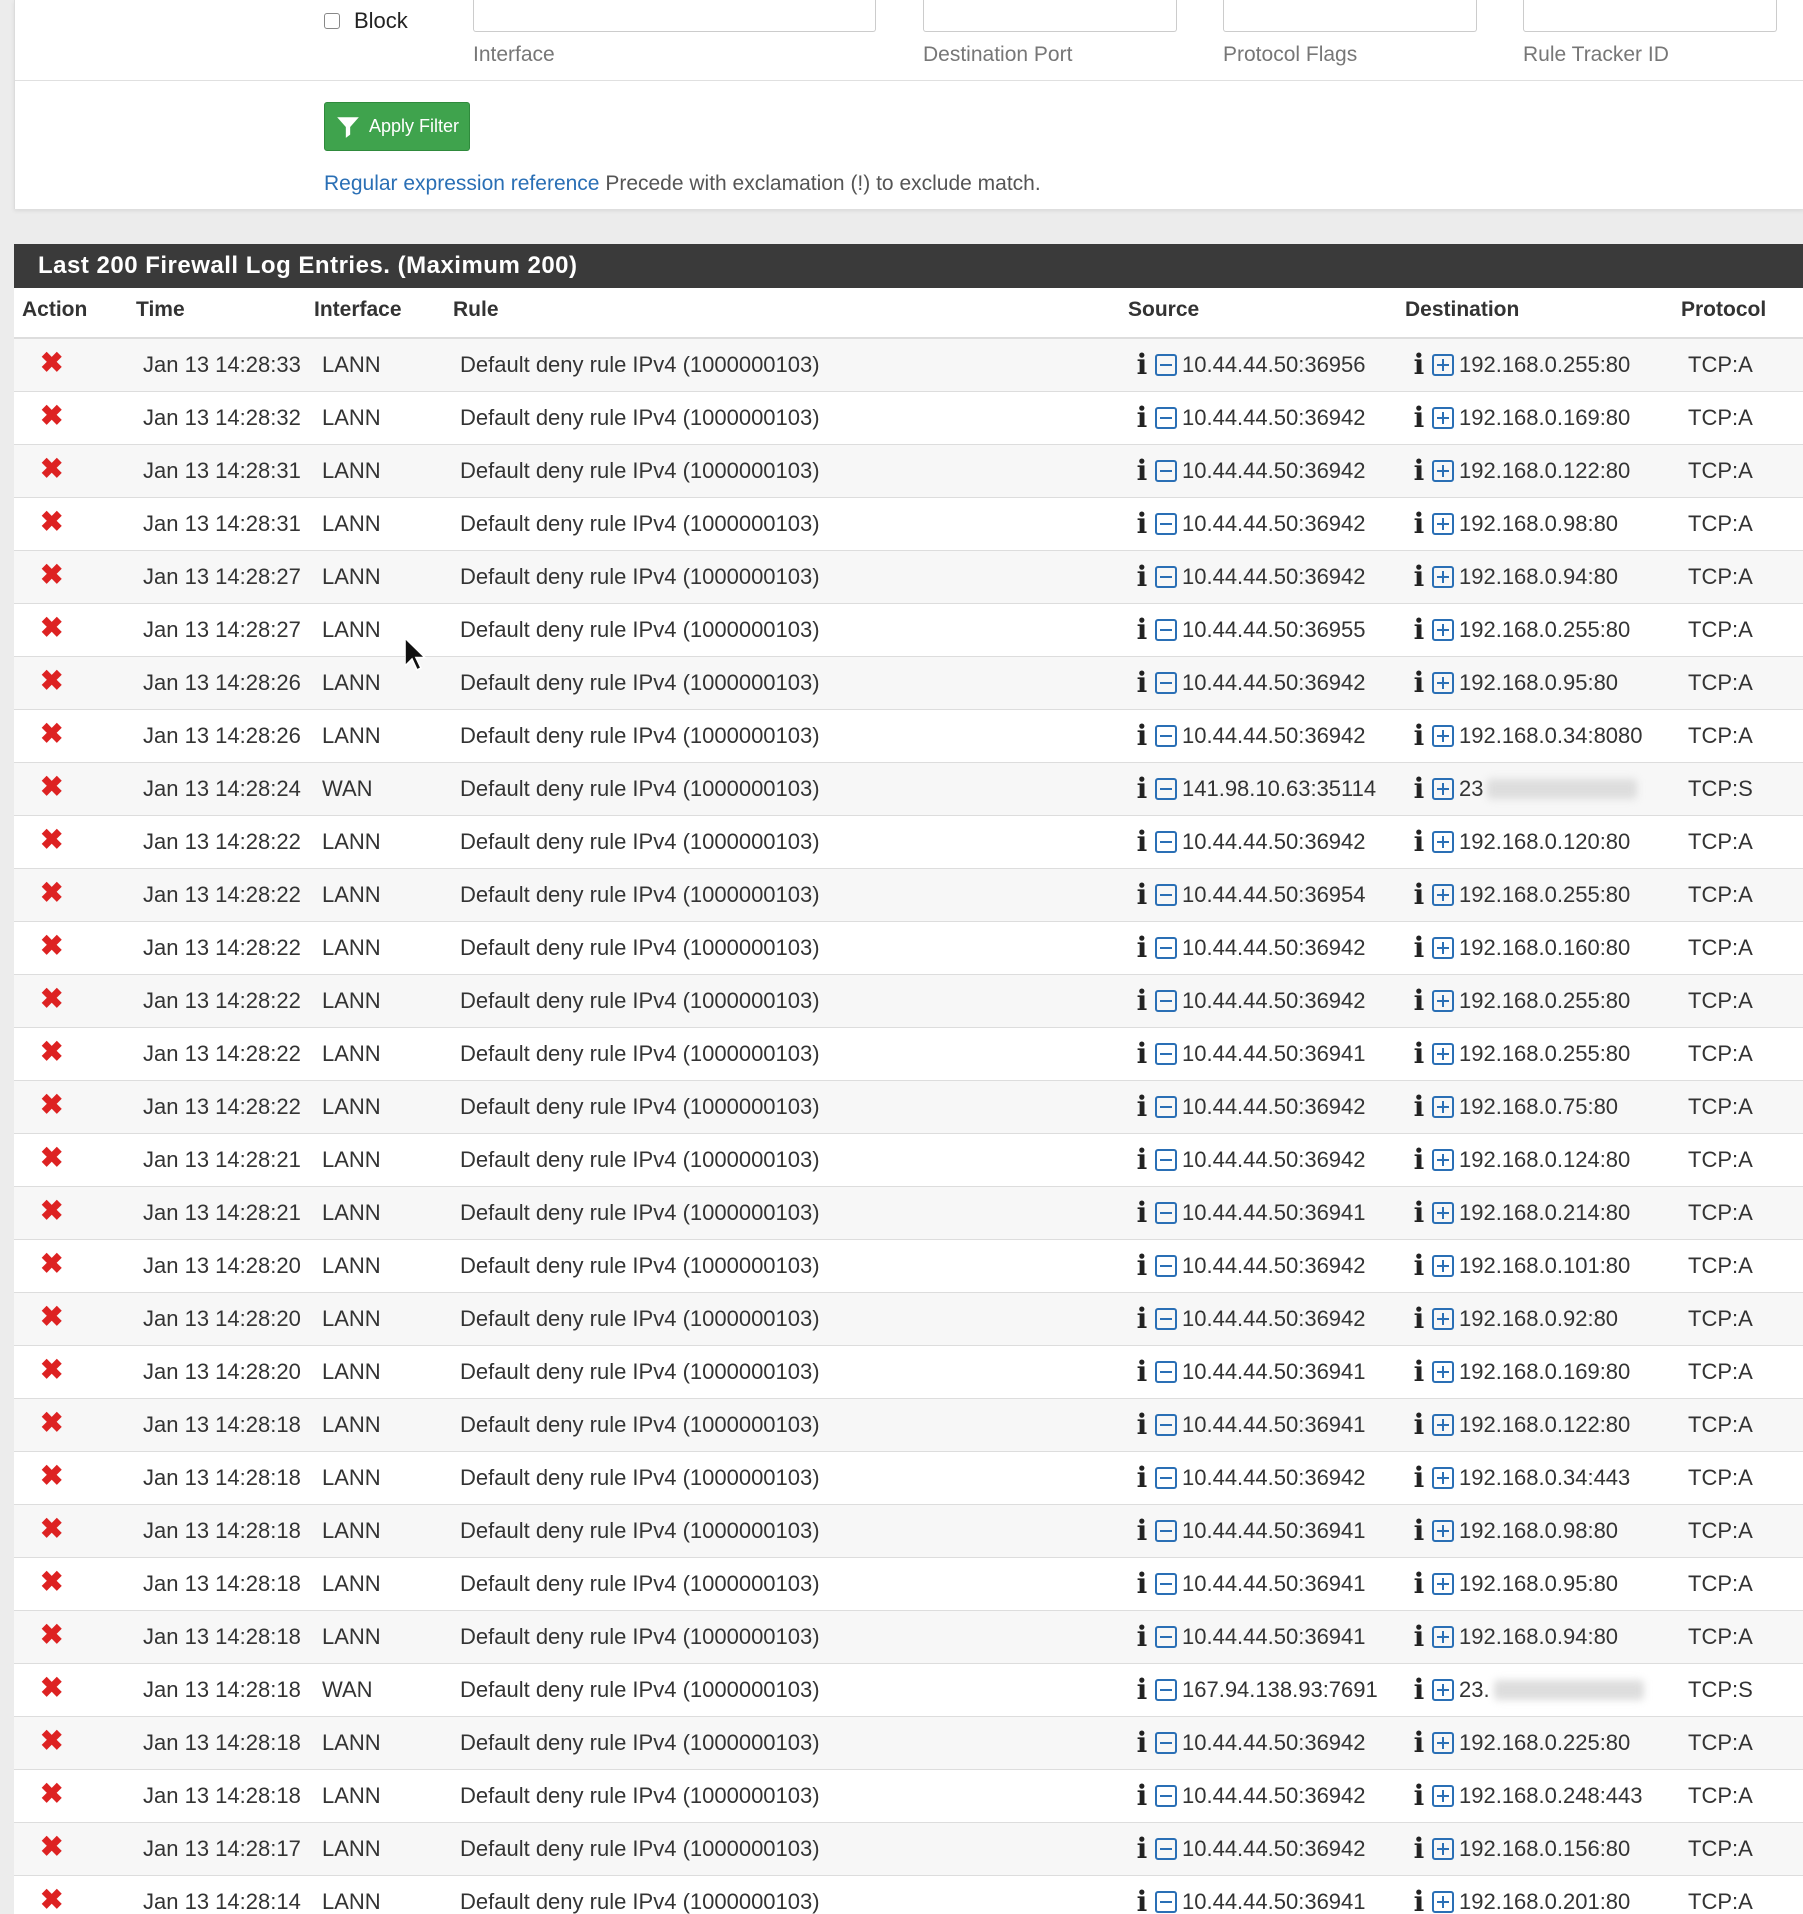 The image size is (1803, 1914). Describe the element at coordinates (366, 21) in the screenshot. I see `block-checkbox: Block` at that location.